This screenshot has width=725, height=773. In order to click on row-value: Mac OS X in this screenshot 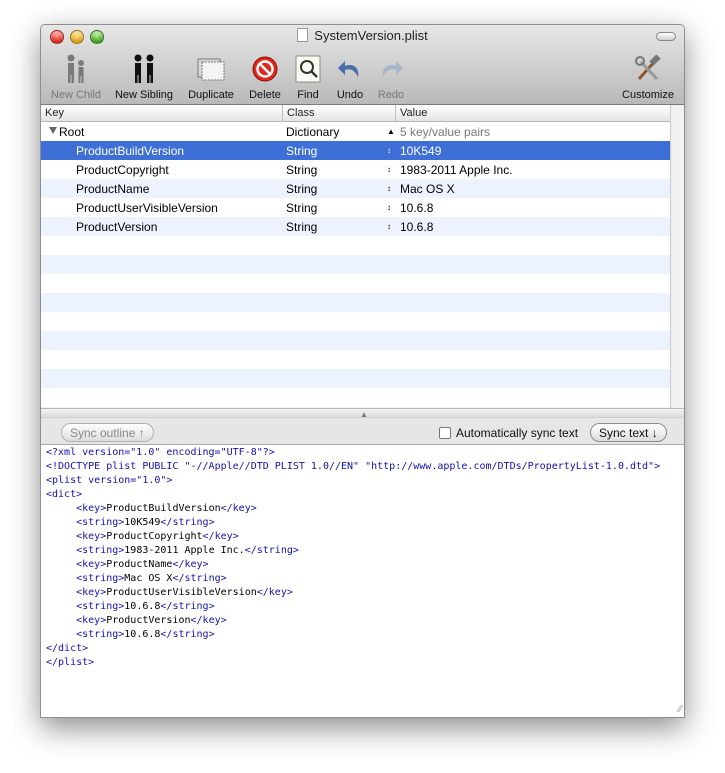, I will do `click(427, 189)`.